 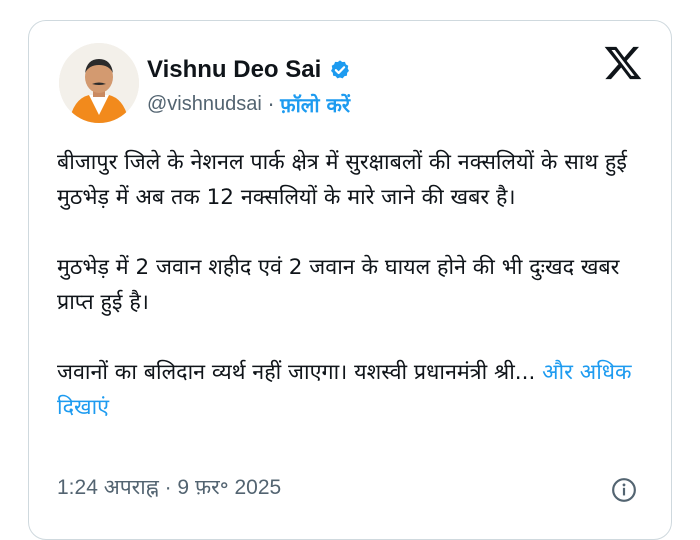 I want to click on tweet-timestamp: 1:24 अपराह्न · 9 फ़र॰ 2025, so click(x=169, y=487).